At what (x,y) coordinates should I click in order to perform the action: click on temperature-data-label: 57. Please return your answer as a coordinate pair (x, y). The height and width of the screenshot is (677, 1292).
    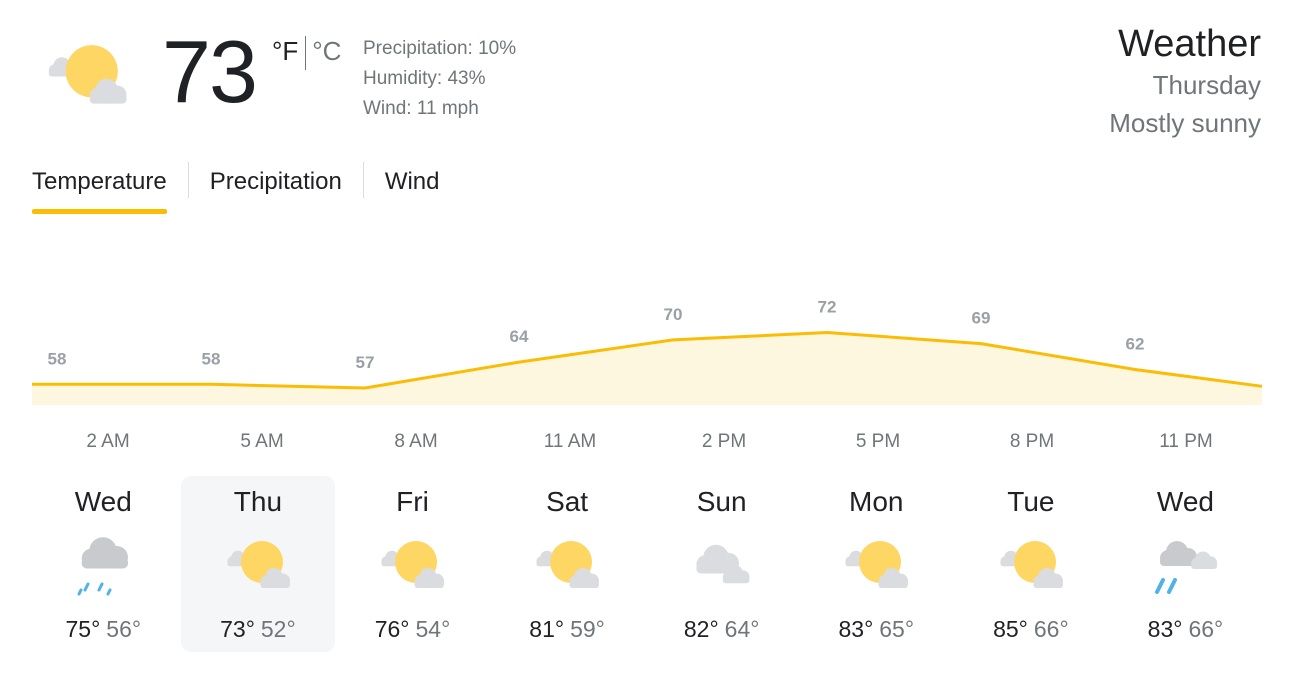
    Looking at the image, I should click on (365, 362).